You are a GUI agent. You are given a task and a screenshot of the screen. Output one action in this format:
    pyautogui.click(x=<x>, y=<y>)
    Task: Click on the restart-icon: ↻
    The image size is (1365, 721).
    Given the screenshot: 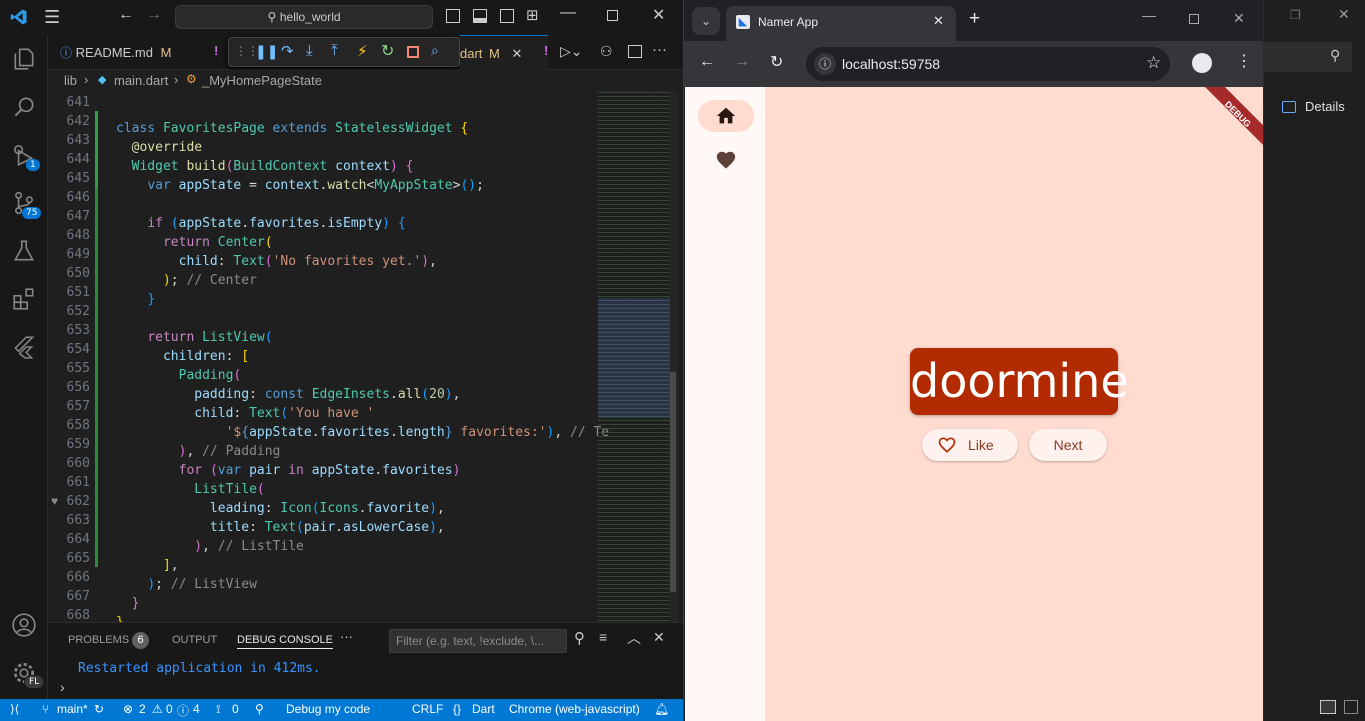 What is the action you would take?
    pyautogui.click(x=387, y=51)
    